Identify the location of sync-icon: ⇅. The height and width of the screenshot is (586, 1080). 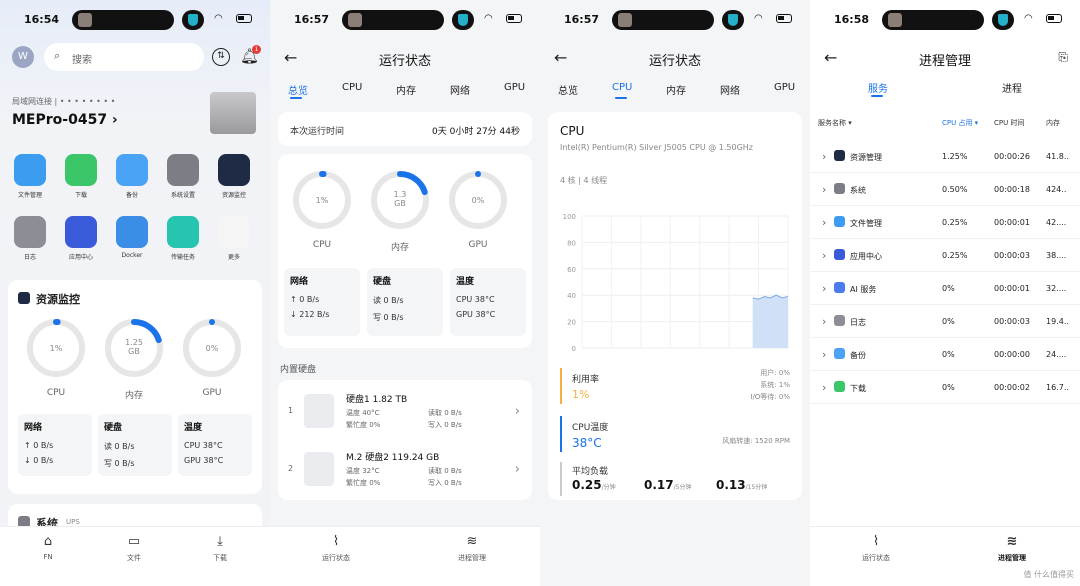
(221, 57).